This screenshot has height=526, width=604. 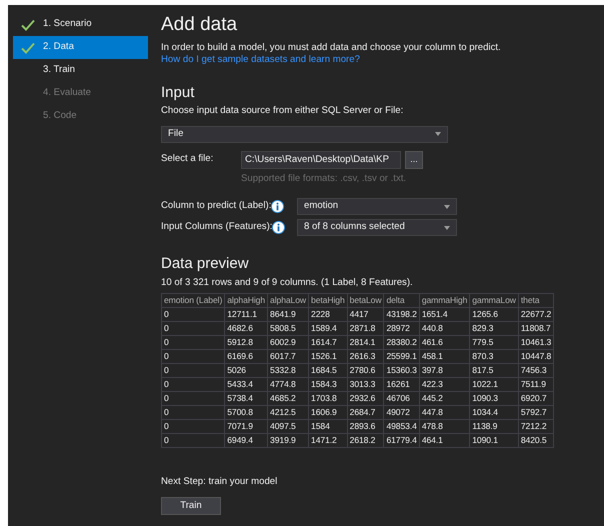 What do you see at coordinates (246, 441) in the screenshot?
I see `table-cell: 6949.4` at bounding box center [246, 441].